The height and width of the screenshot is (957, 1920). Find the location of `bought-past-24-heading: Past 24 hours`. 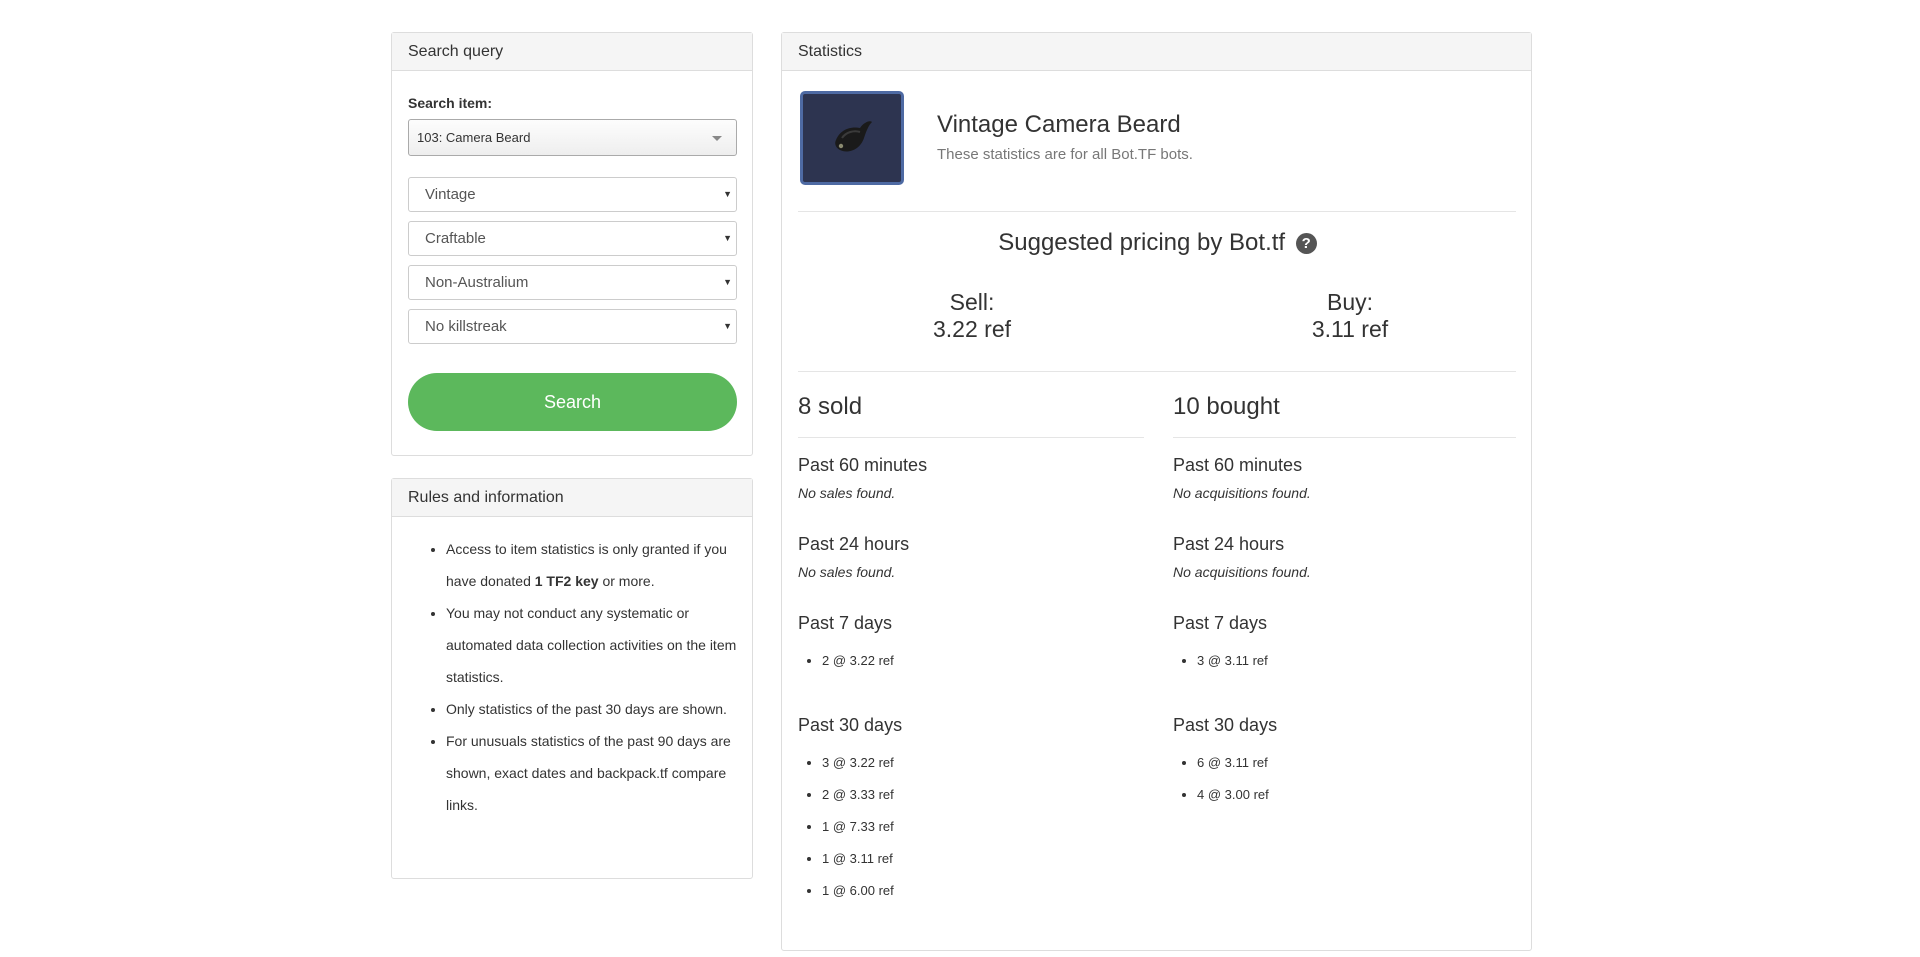

bought-past-24-heading: Past 24 hours is located at coordinates (1229, 544).